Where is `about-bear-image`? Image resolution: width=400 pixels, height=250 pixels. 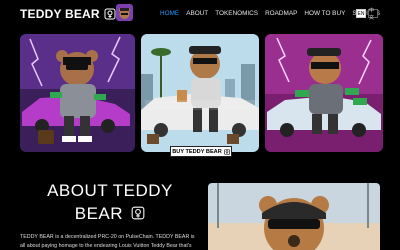 about-bear-image is located at coordinates (294, 216).